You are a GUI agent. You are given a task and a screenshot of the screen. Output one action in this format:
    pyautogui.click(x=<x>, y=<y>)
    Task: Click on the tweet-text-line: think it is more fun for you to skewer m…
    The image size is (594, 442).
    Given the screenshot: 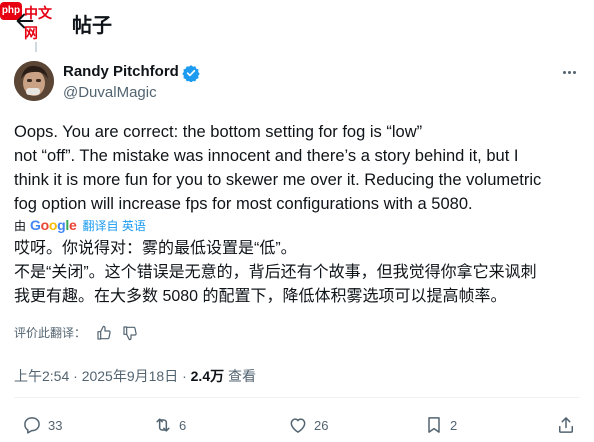 What is the action you would take?
    pyautogui.click(x=278, y=180)
    